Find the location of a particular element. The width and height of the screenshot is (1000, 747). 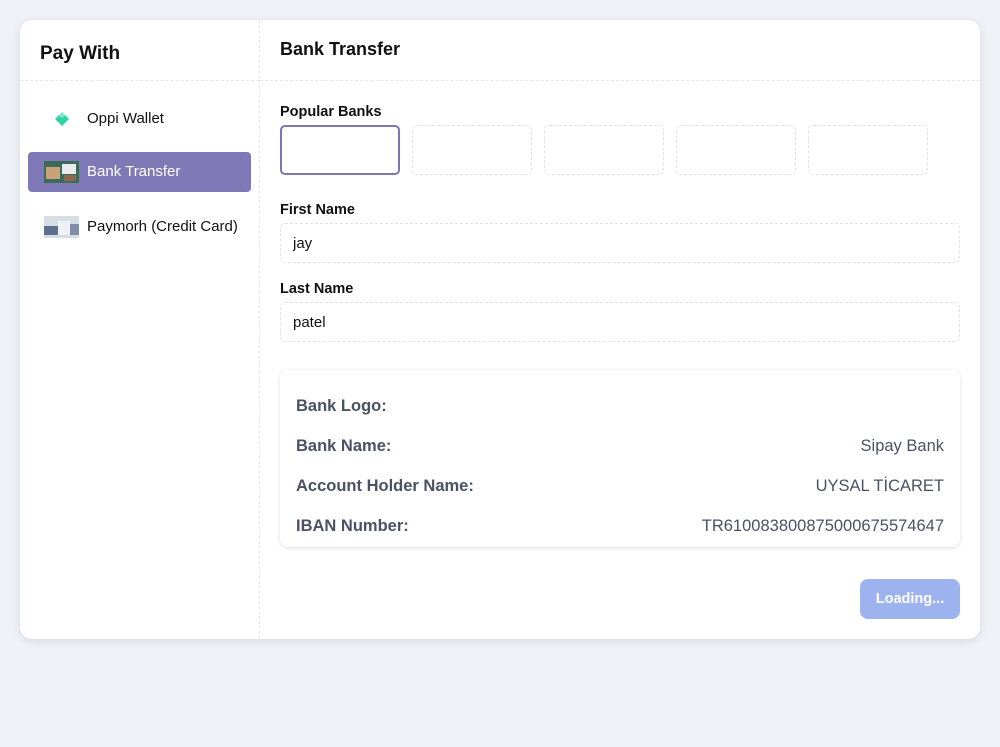

popular-banks-label: Popular Banks is located at coordinates (331, 112).